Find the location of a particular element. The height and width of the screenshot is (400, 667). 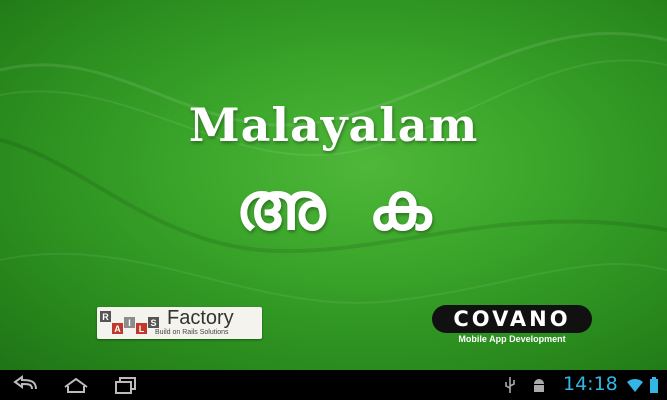

battery-icon is located at coordinates (654, 385).